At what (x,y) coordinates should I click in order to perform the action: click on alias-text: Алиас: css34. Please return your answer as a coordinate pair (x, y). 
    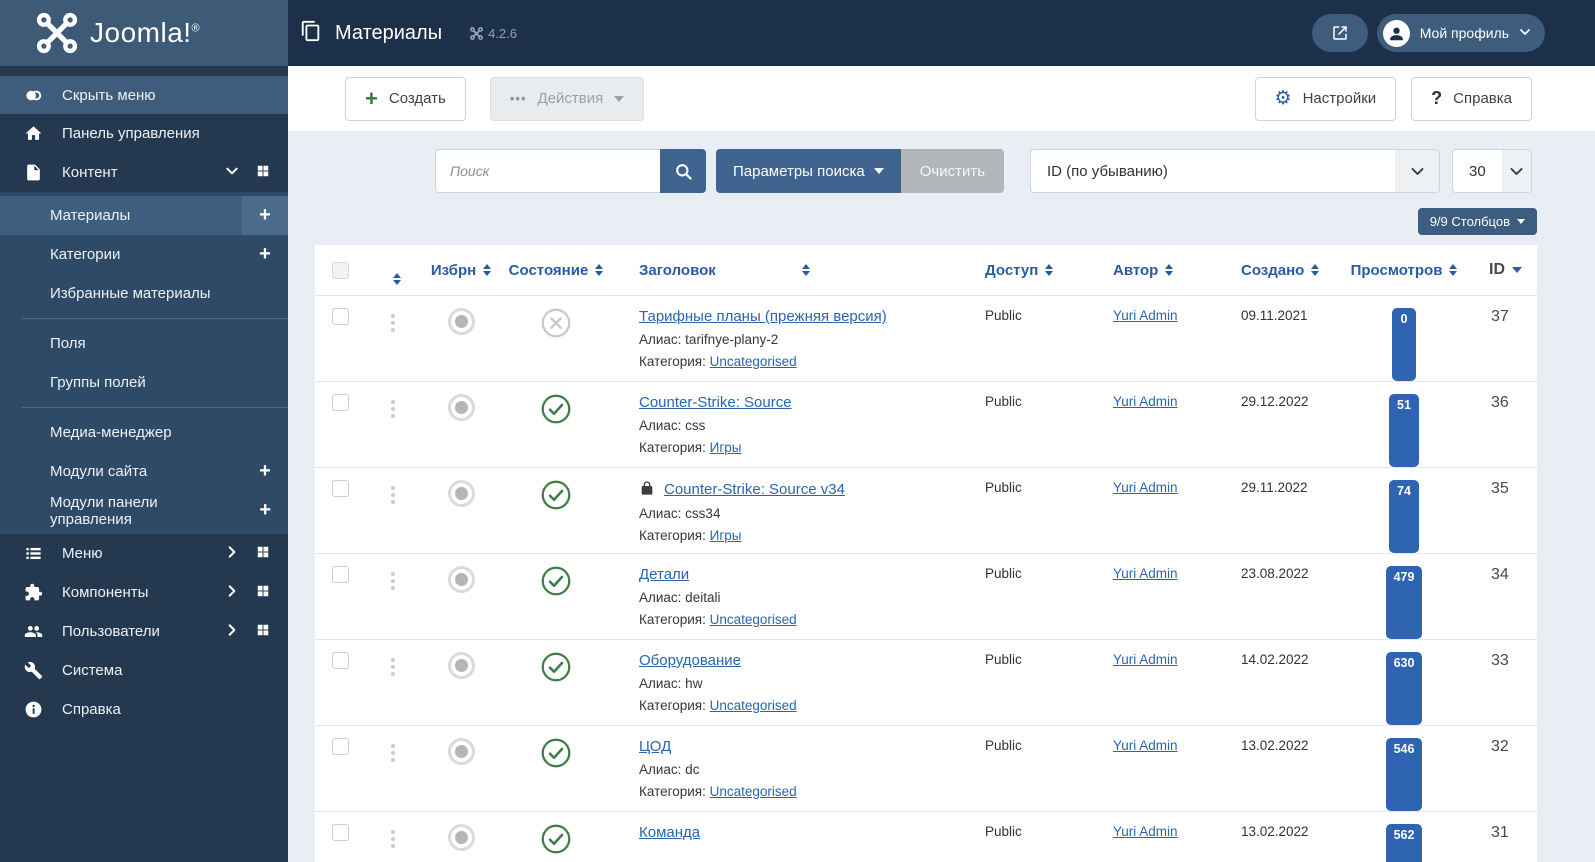
    Looking at the image, I should click on (680, 513).